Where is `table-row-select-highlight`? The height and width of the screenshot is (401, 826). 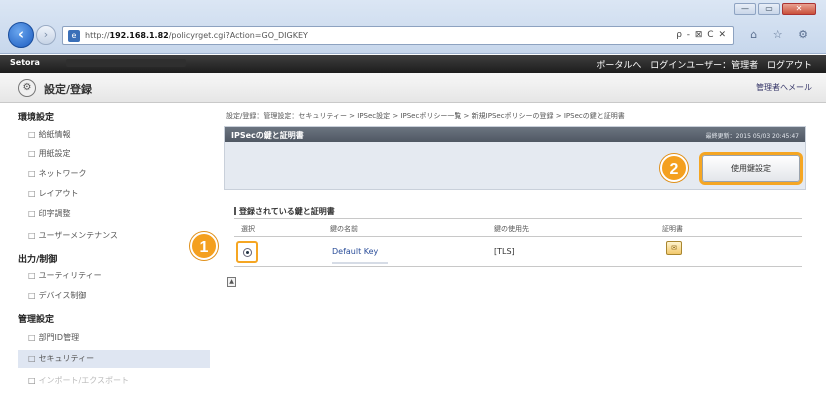 table-row-select-highlight is located at coordinates (247, 252).